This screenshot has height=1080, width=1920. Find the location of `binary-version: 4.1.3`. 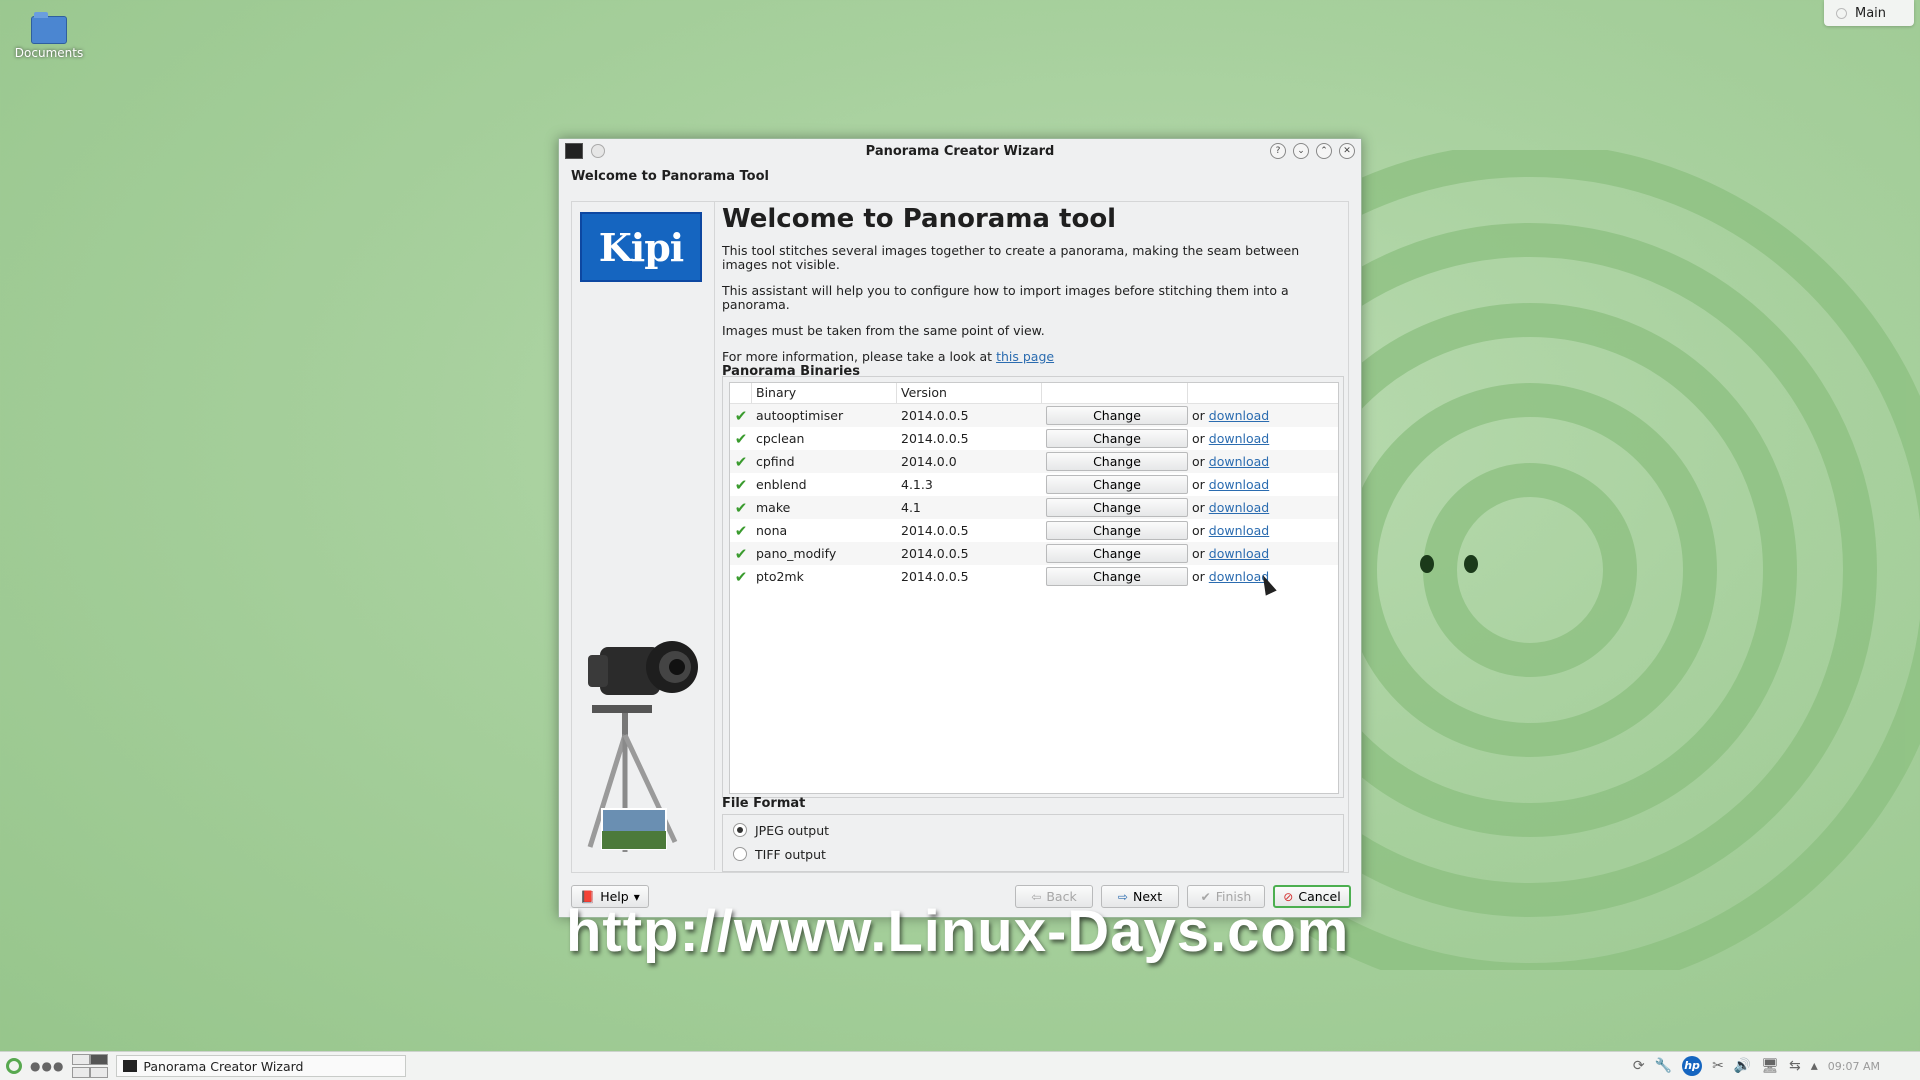

binary-version: 4.1.3 is located at coordinates (917, 484).